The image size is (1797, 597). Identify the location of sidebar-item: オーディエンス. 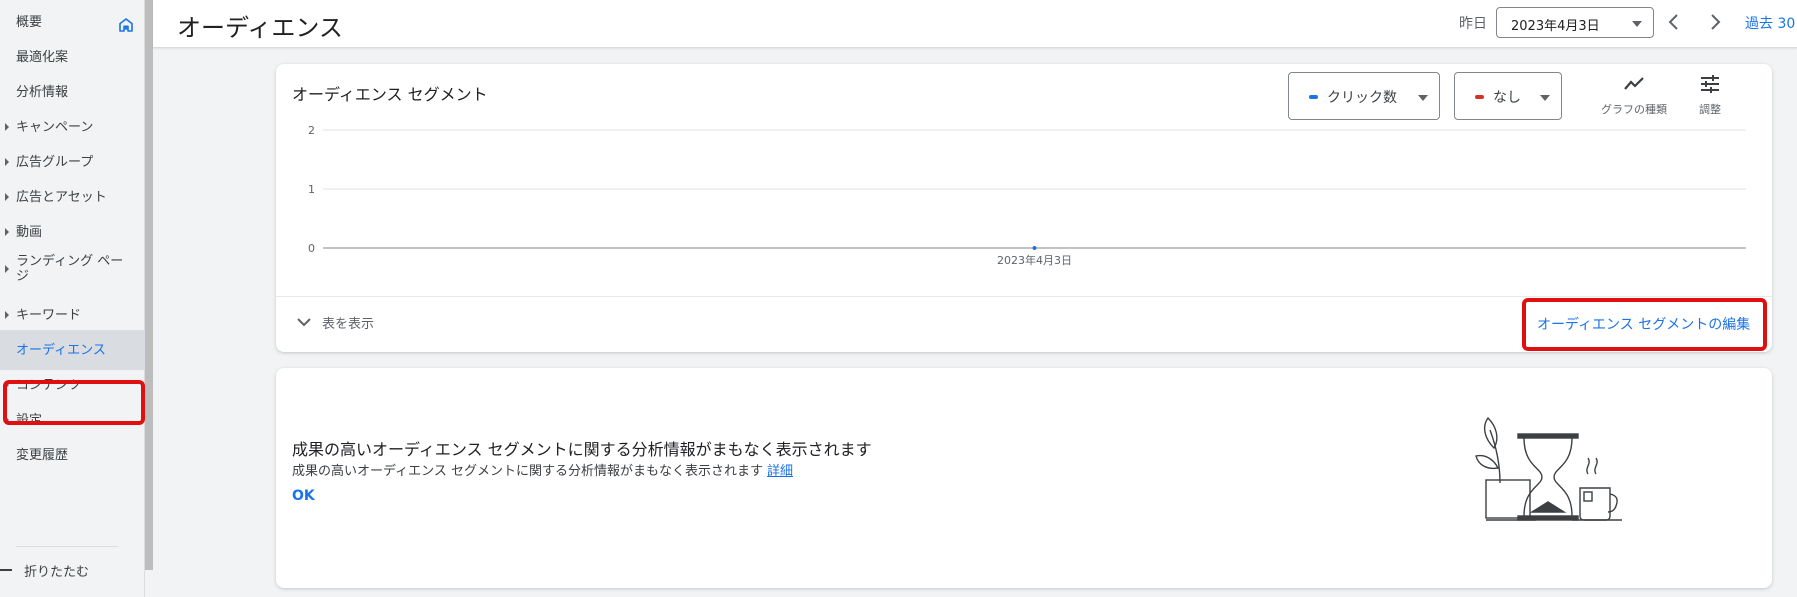
(72, 350).